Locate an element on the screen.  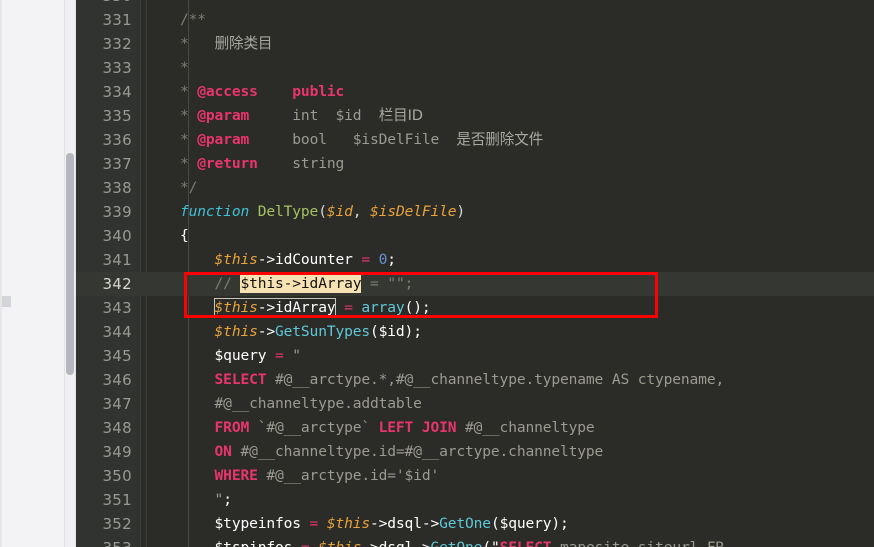
code-line: 340 { is located at coordinates (475, 236).